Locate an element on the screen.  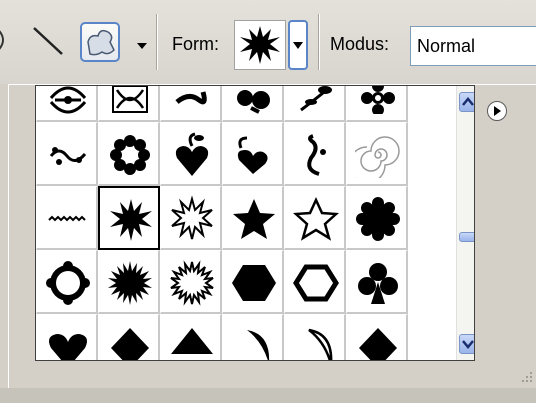
star-burst-outline-icon is located at coordinates (192, 218).